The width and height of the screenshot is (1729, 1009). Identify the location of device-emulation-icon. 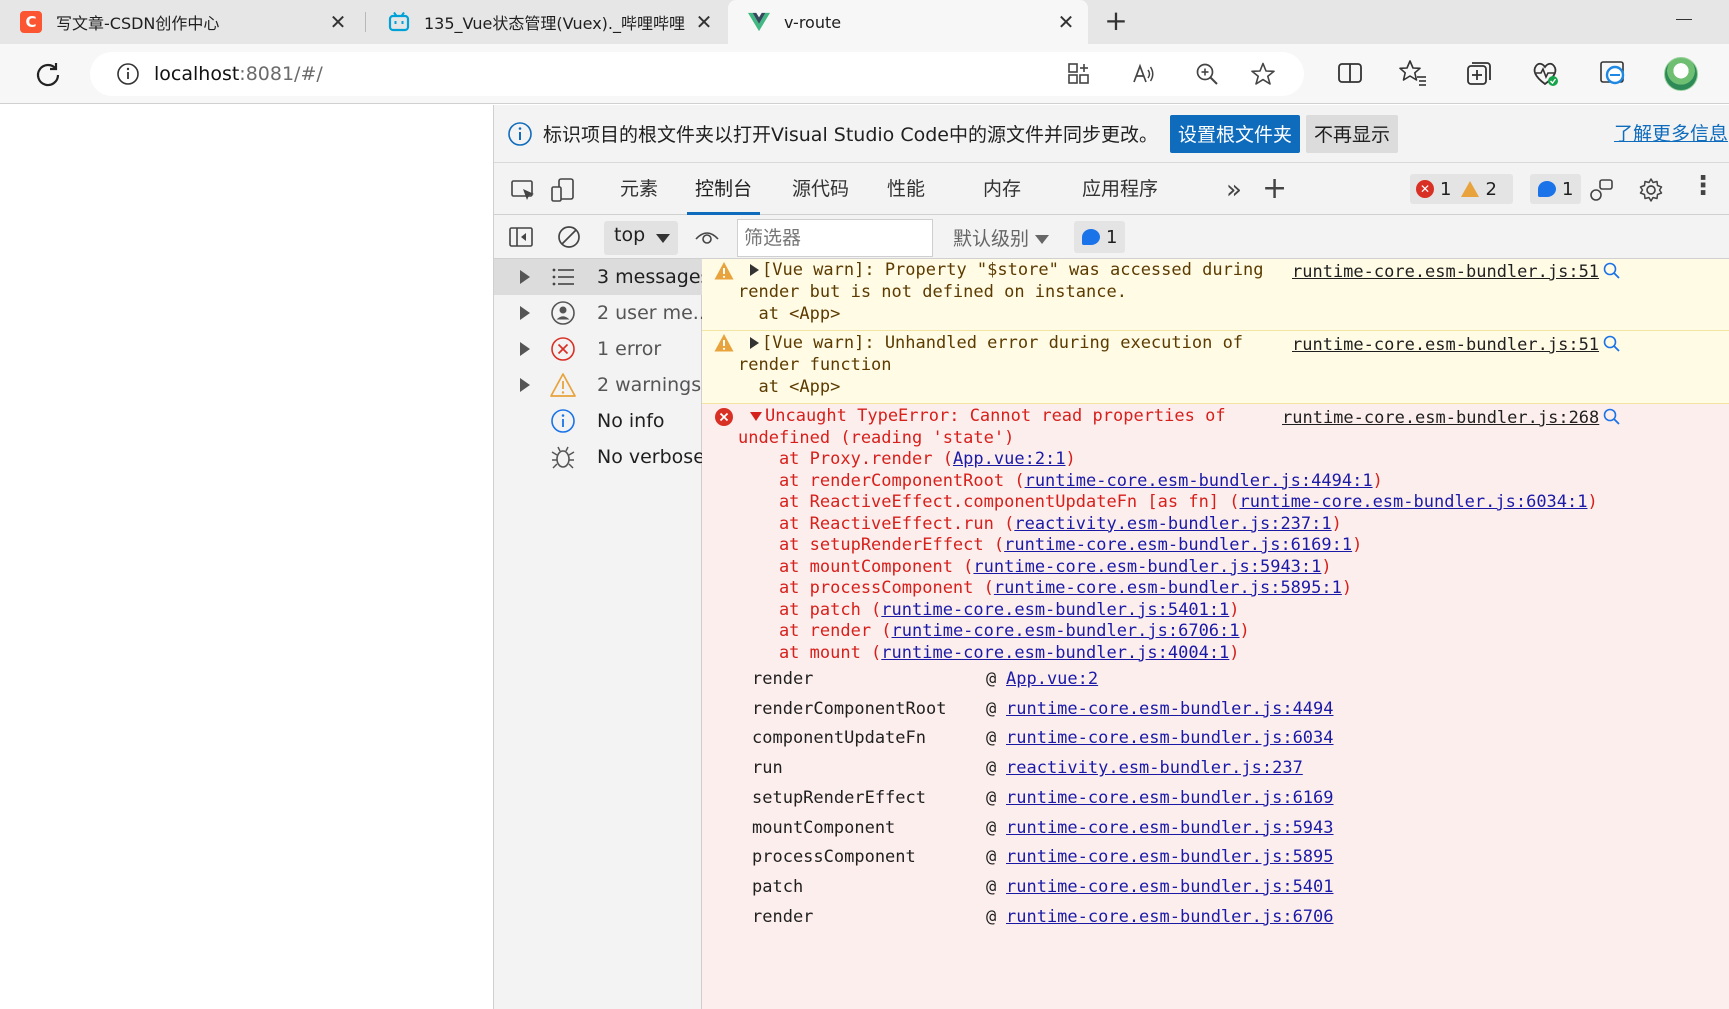
(563, 190).